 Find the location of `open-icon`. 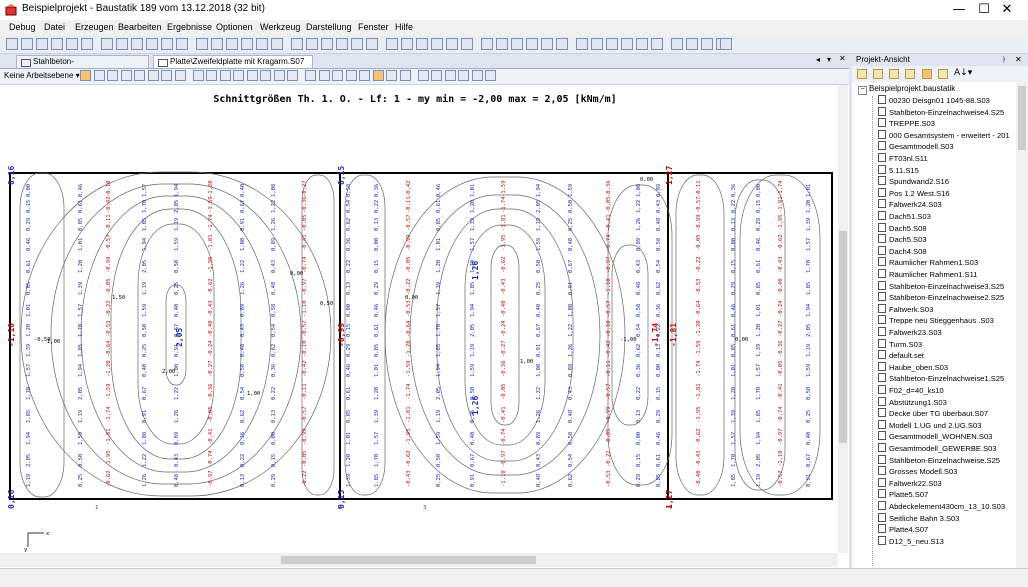

open-icon is located at coordinates (27, 44).